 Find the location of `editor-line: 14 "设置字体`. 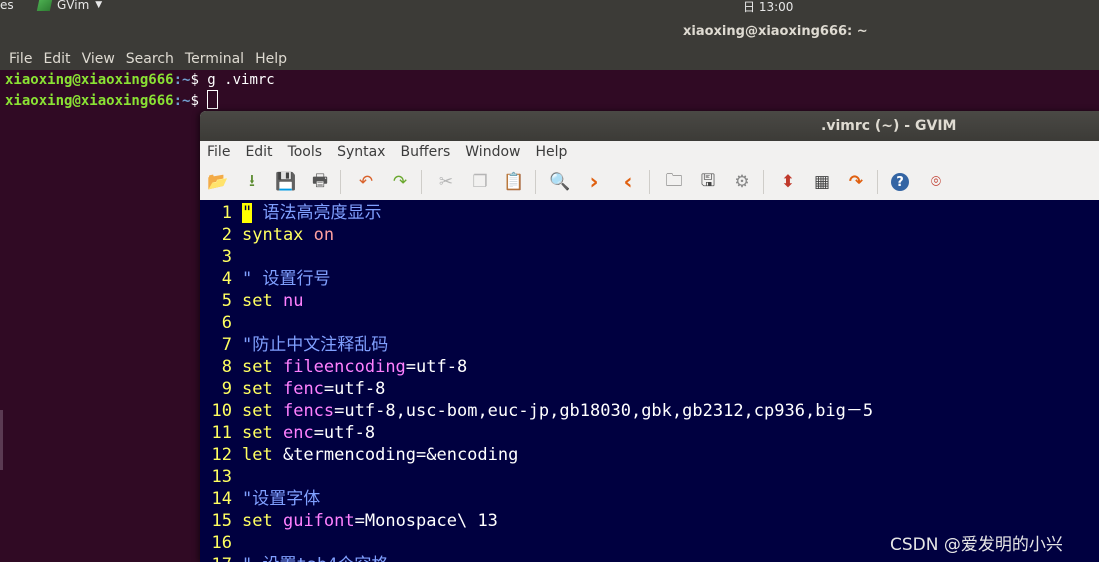

editor-line: 14 "设置字体 is located at coordinates (649, 499).